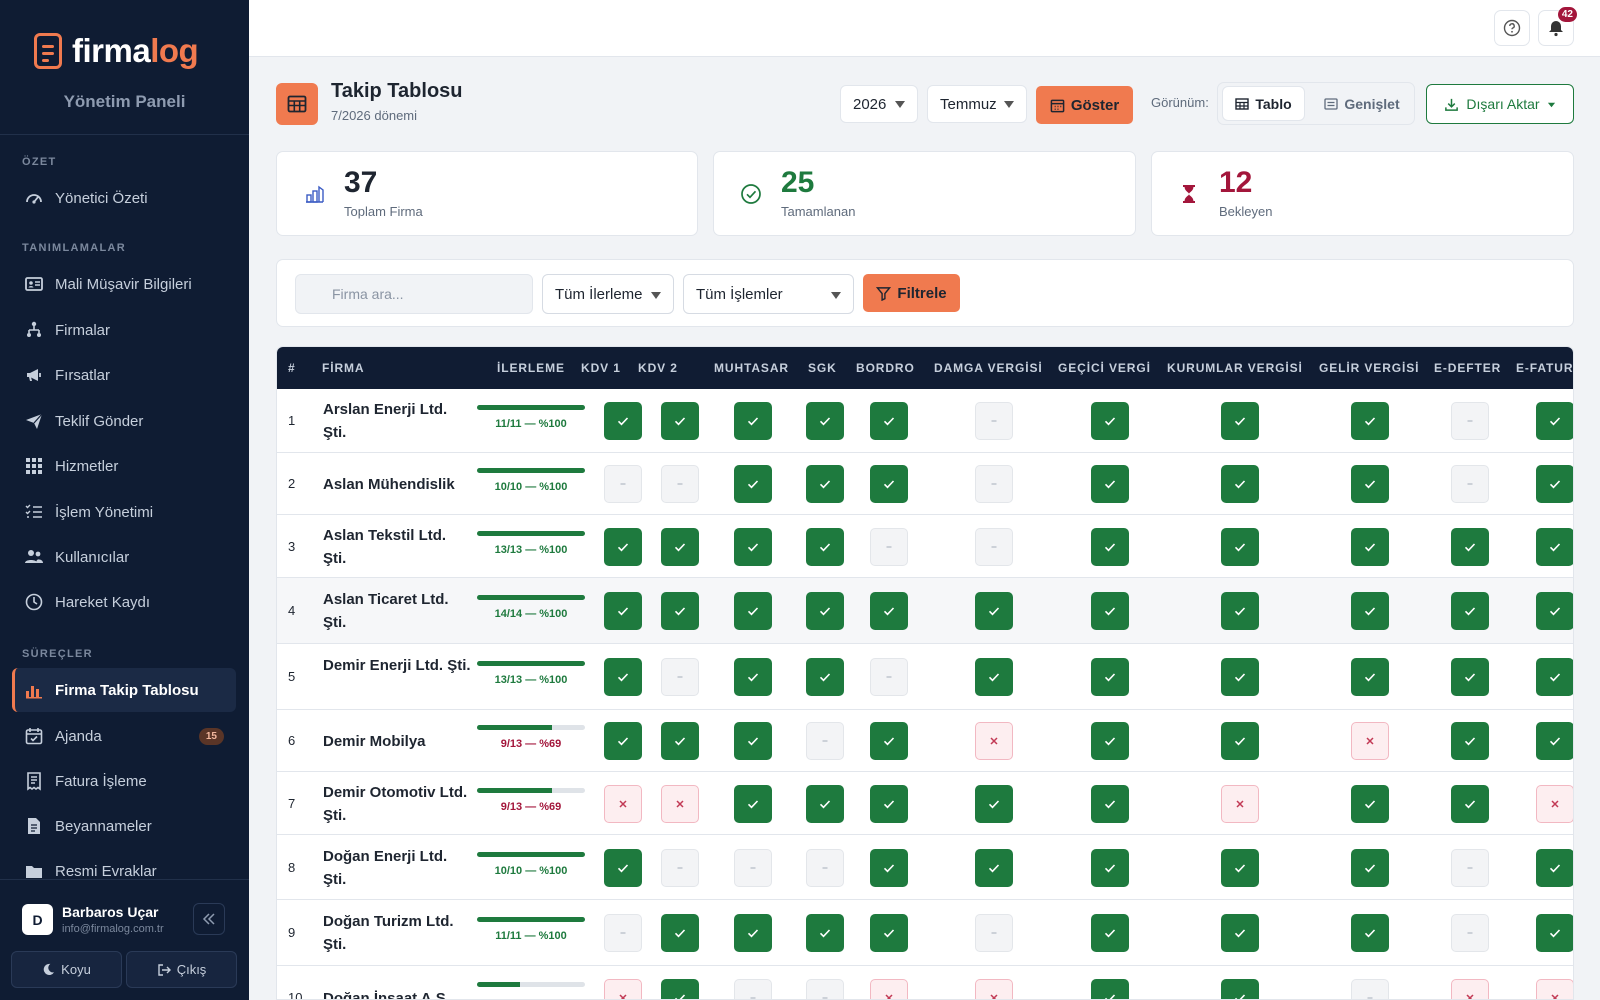 Image resolution: width=1600 pixels, height=1000 pixels. Describe the element at coordinates (925, 982) in the screenshot. I see `table-row: 10 Doğan İnşaat A.Ş.` at that location.